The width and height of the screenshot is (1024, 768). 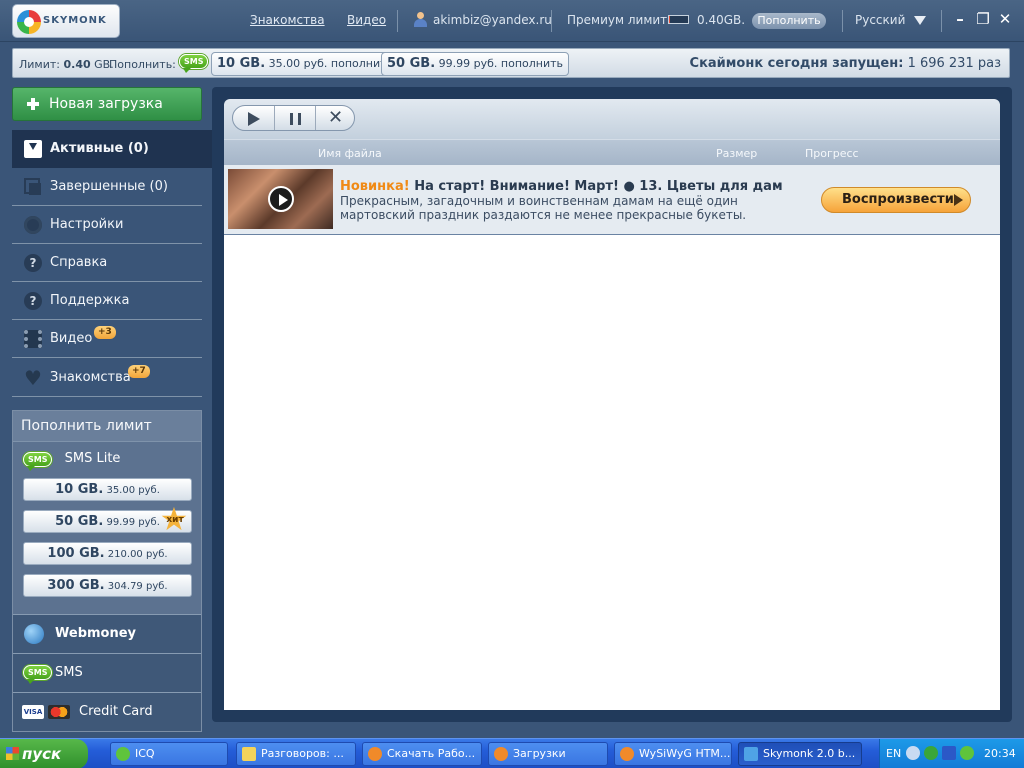 I want to click on restore-icon: ❐, so click(x=983, y=19).